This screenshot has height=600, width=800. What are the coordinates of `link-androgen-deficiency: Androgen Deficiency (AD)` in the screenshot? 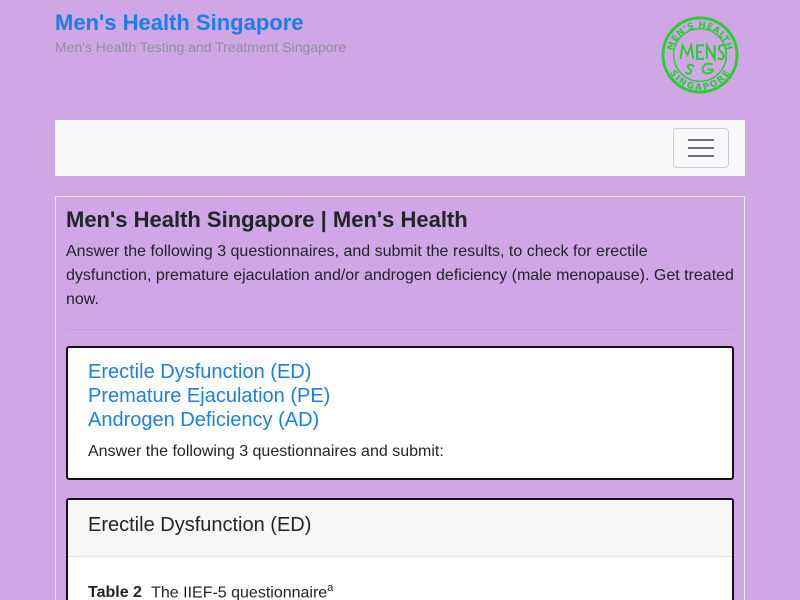 It's located at (400, 420).